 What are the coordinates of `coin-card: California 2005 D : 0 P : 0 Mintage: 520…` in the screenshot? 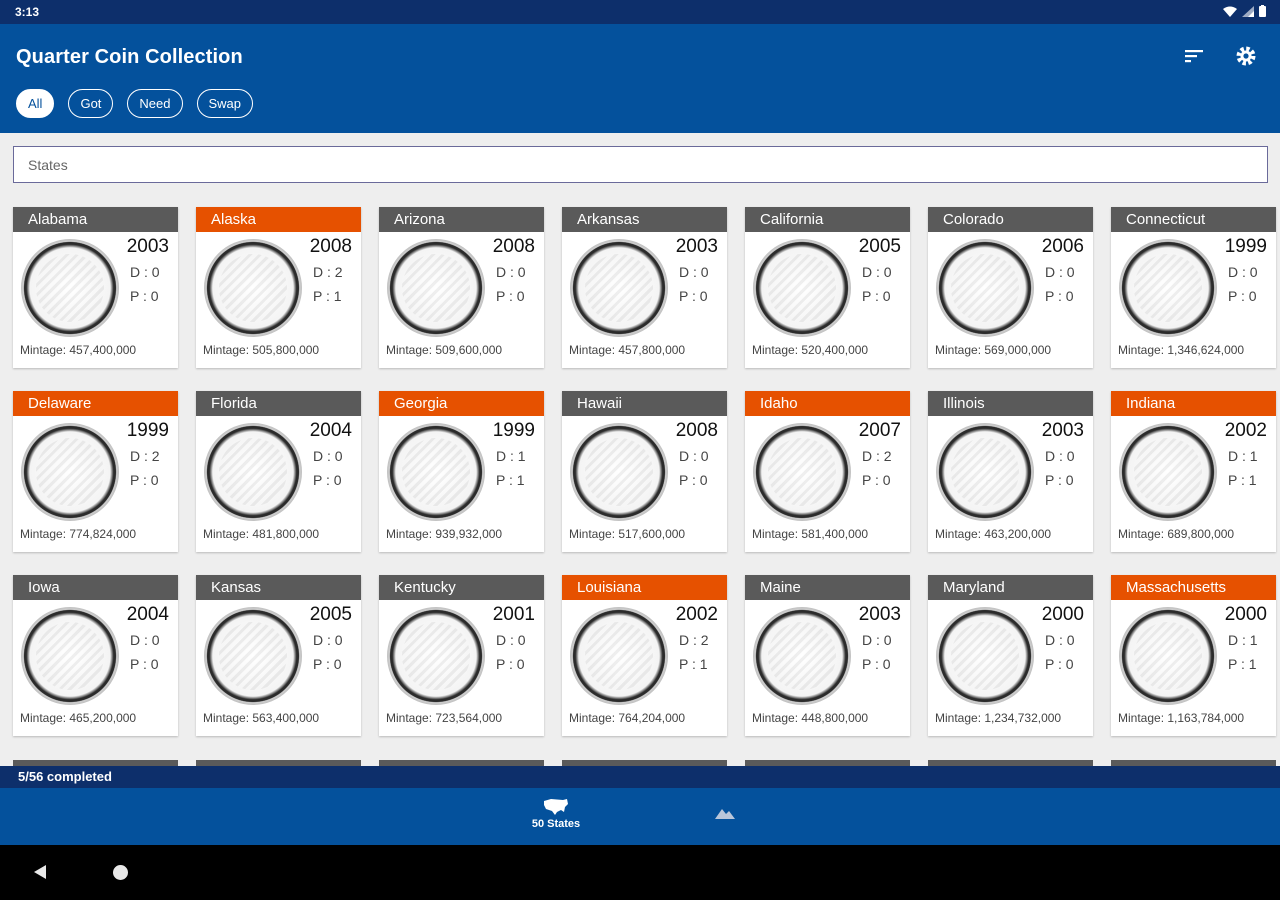 It's located at (827, 287).